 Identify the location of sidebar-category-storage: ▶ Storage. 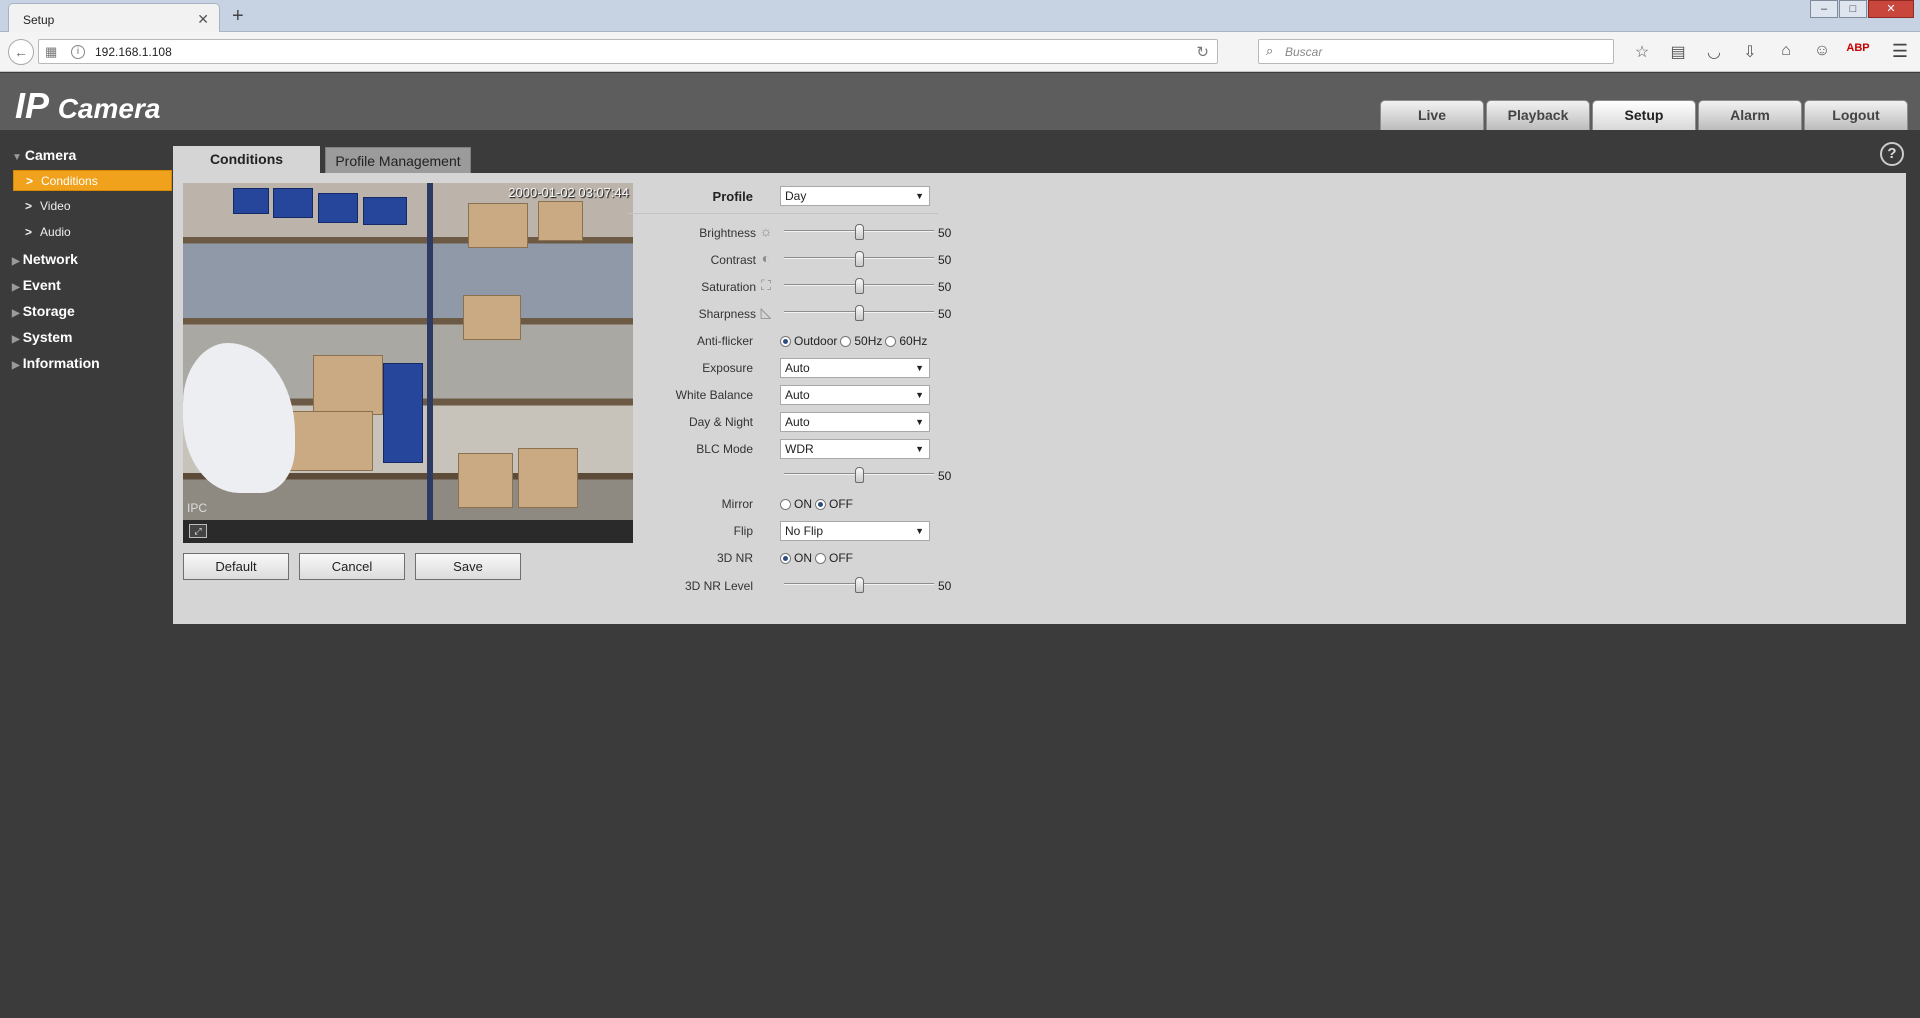
(43, 311).